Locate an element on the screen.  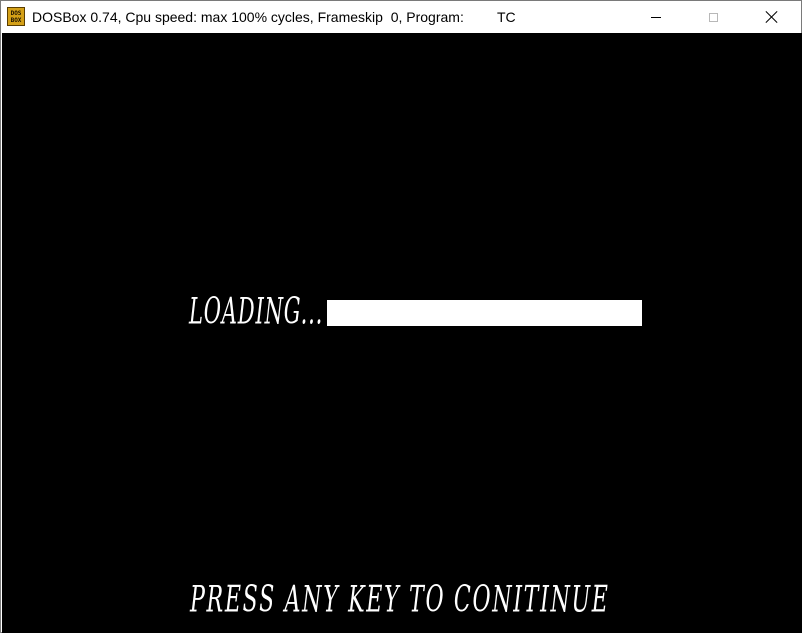
minimize-button is located at coordinates (656, 17).